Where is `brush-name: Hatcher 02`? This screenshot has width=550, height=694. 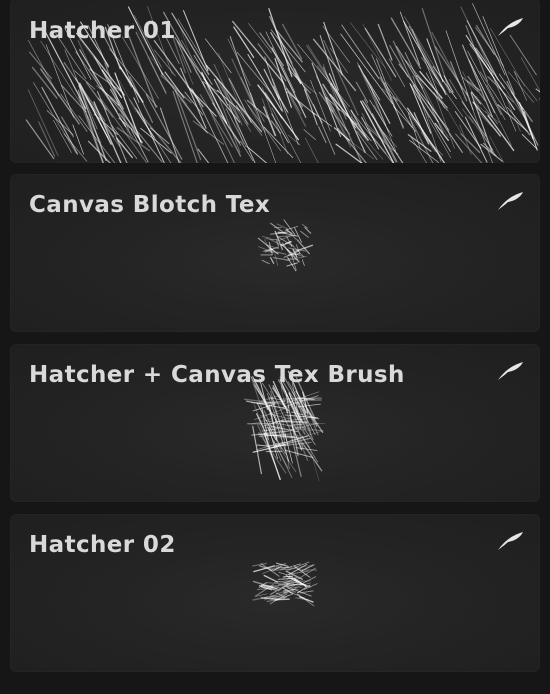 brush-name: Hatcher 02 is located at coordinates (102, 545).